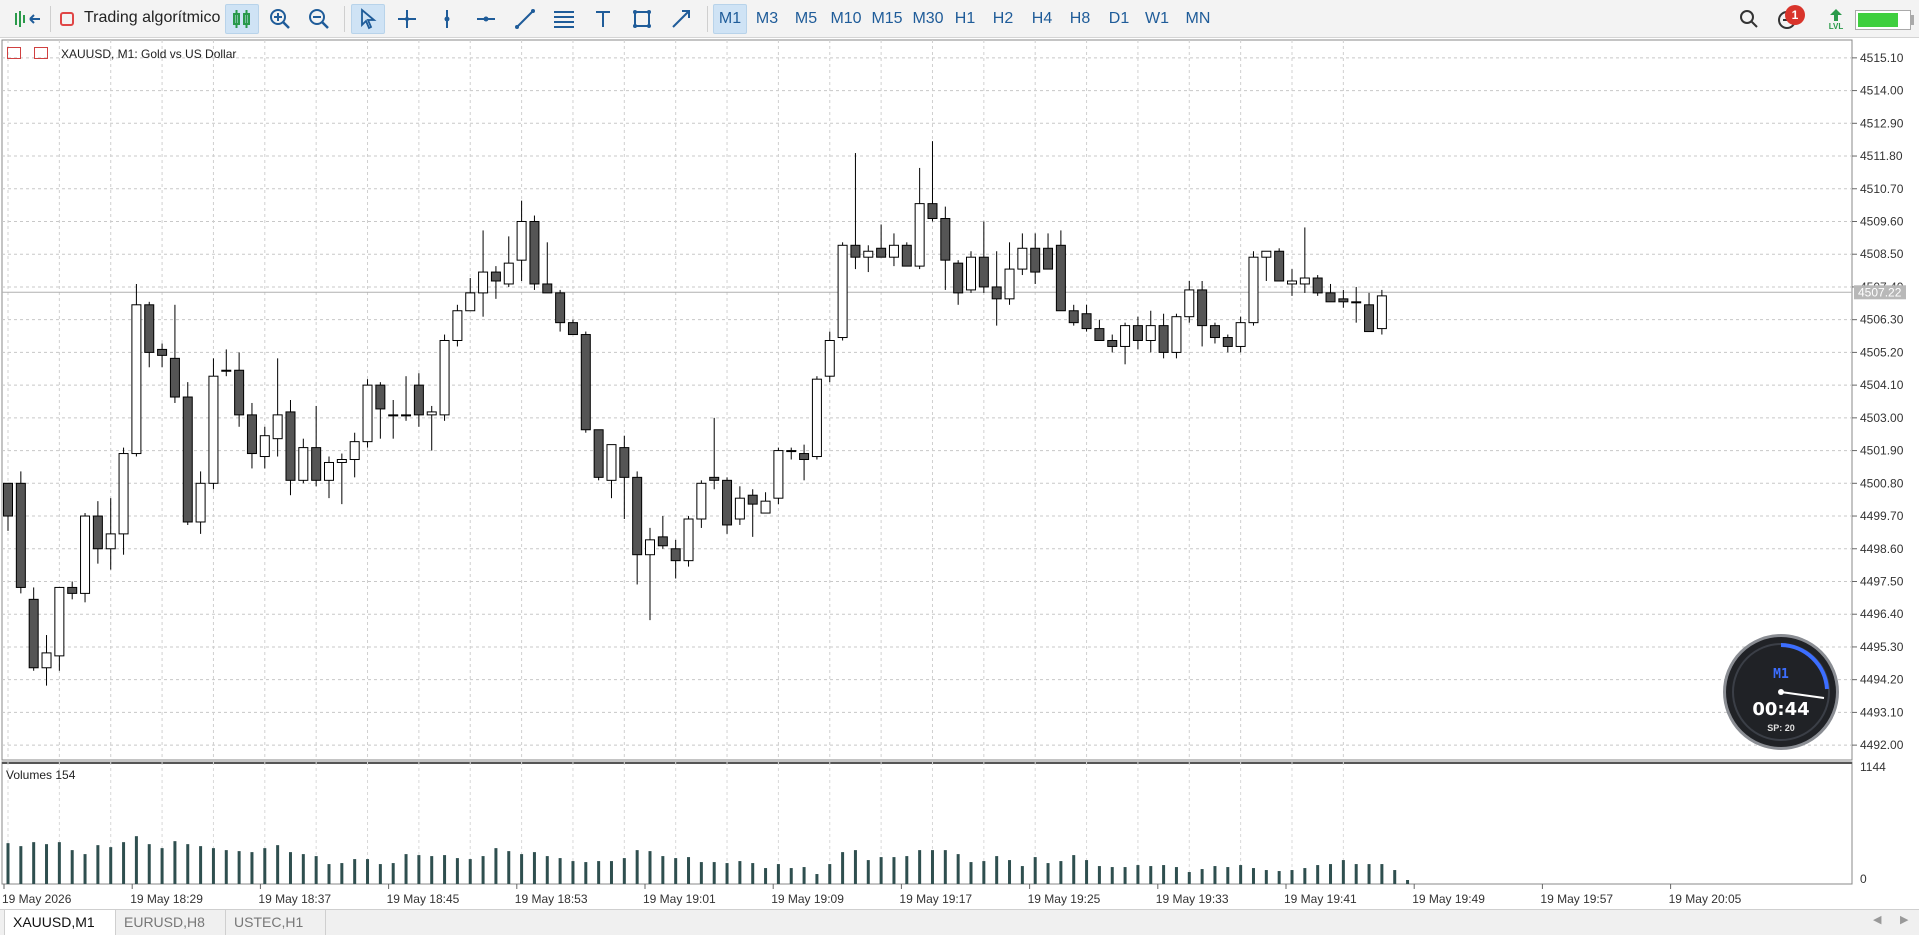 The width and height of the screenshot is (1919, 935). Describe the element at coordinates (1883, 20) in the screenshot. I see `connection-strength-indicator` at that location.